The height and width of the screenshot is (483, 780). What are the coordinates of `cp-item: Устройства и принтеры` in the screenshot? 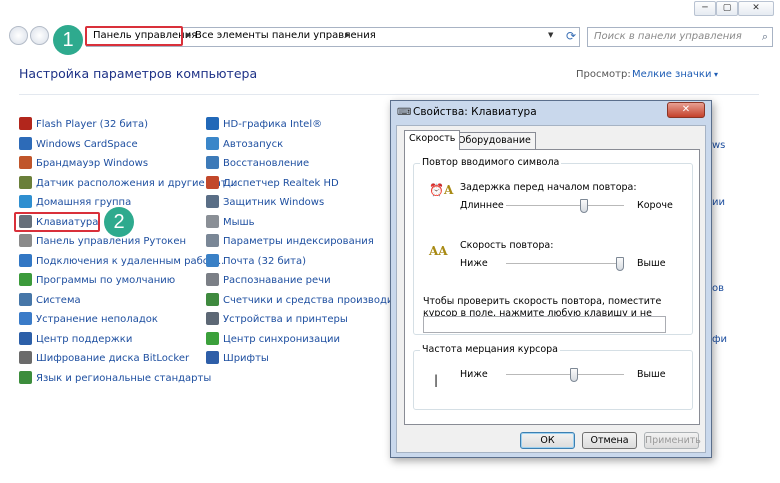 It's located at (277, 321).